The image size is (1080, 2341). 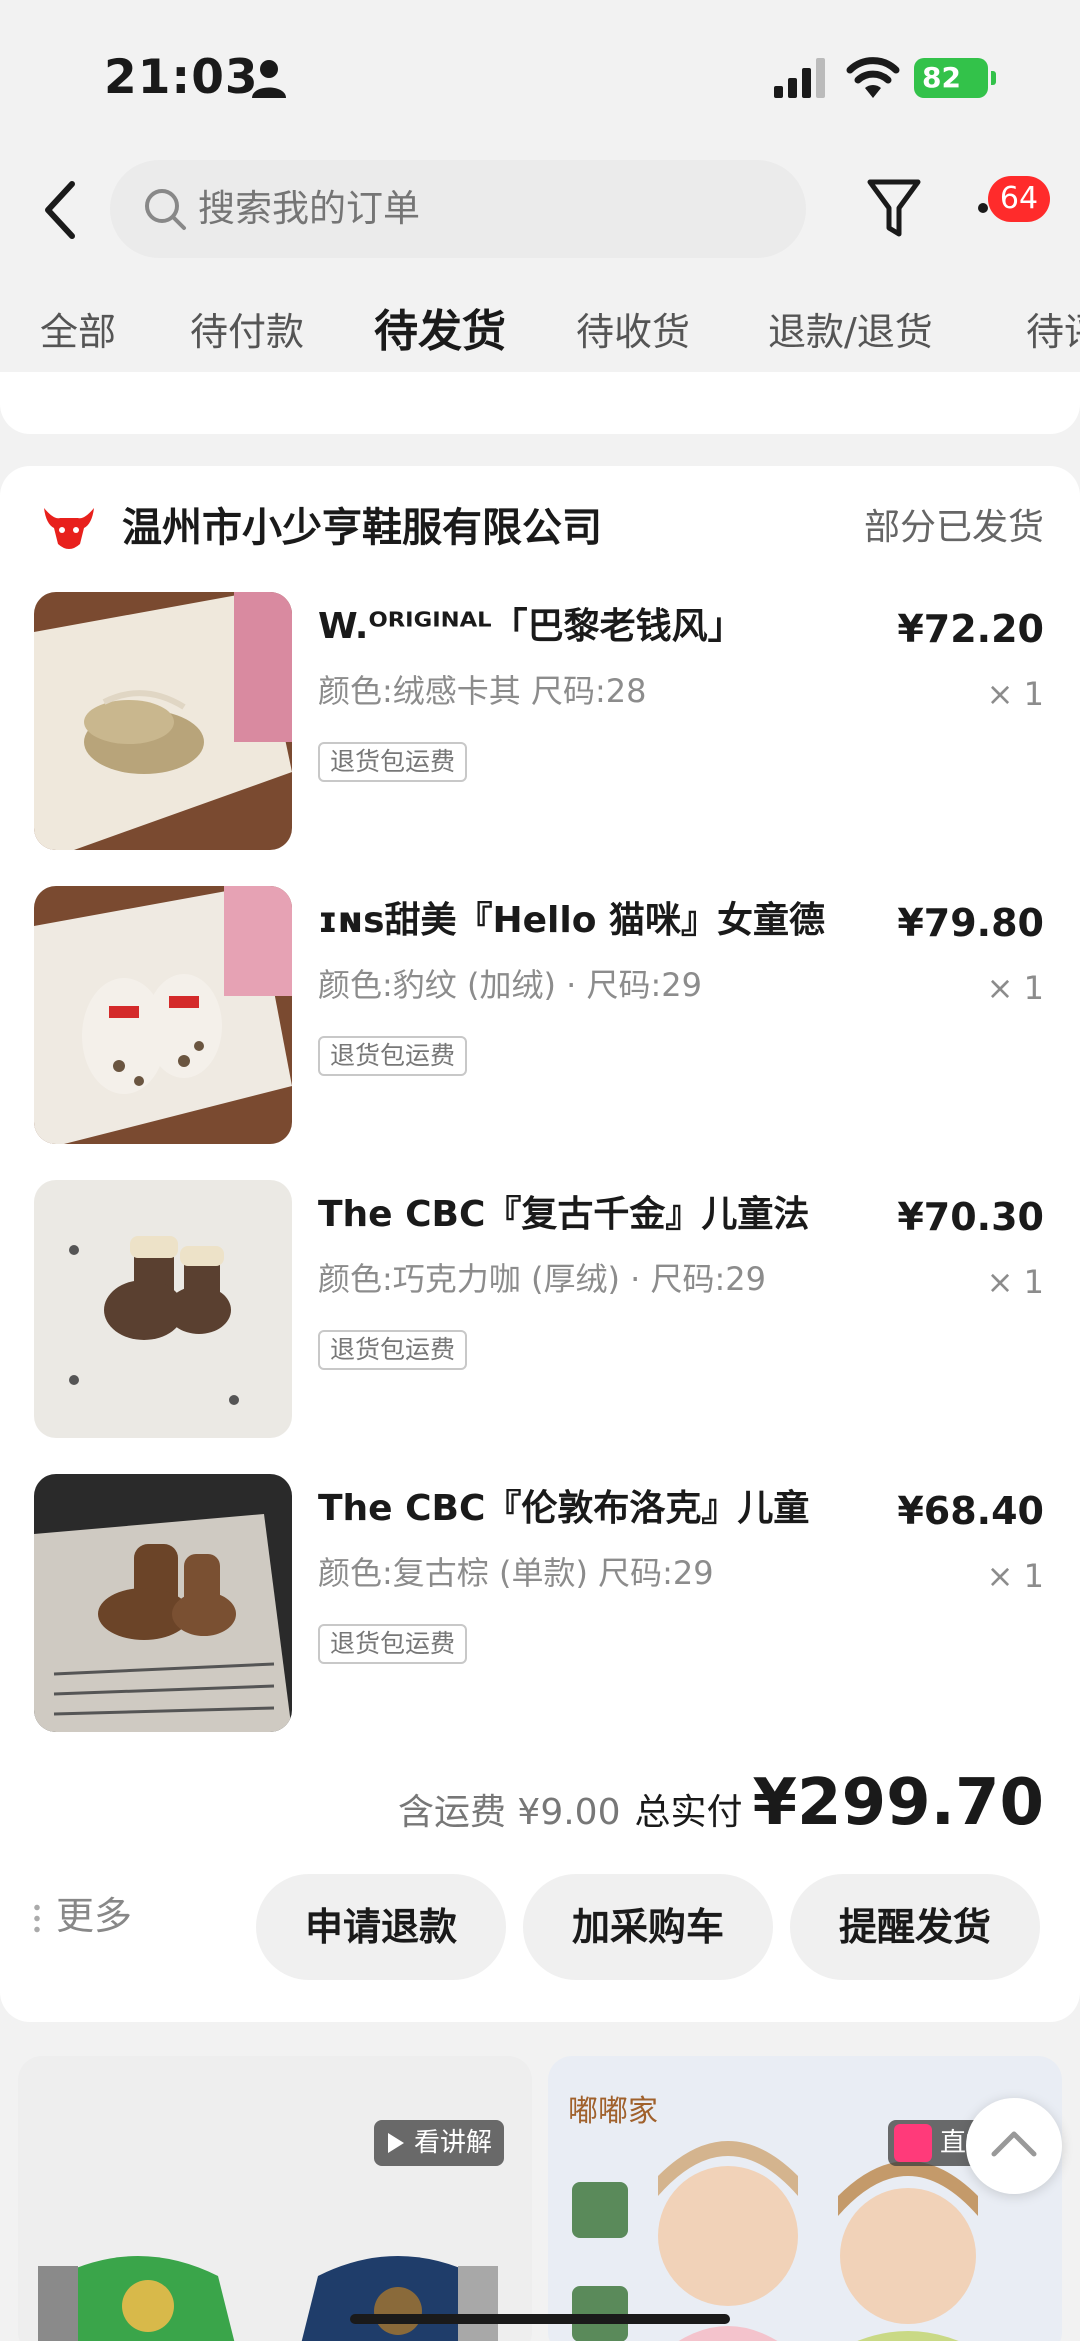 I want to click on tab-pending-receipt: 待收货, so click(x=633, y=332).